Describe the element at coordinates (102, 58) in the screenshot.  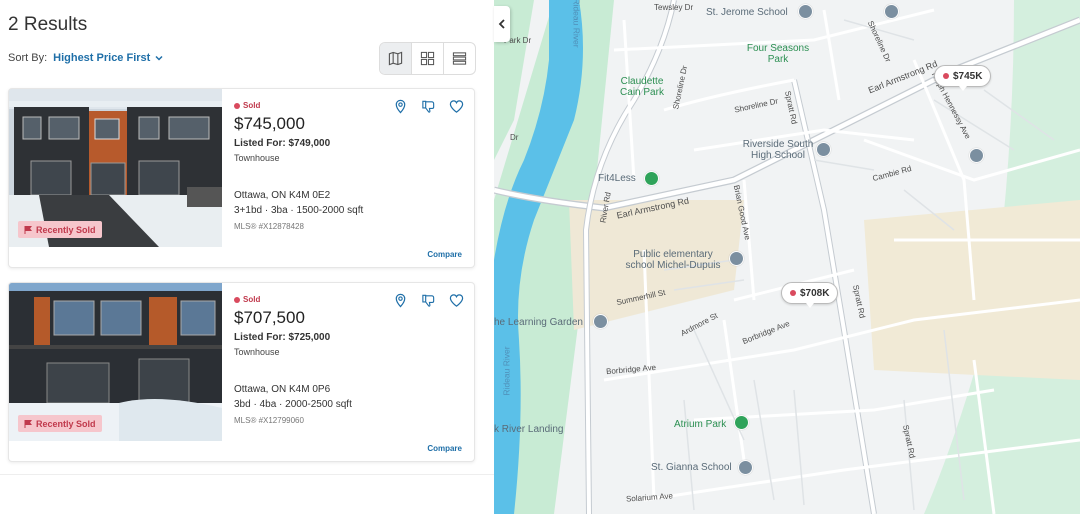
I see `sort-value: Highest Price First` at that location.